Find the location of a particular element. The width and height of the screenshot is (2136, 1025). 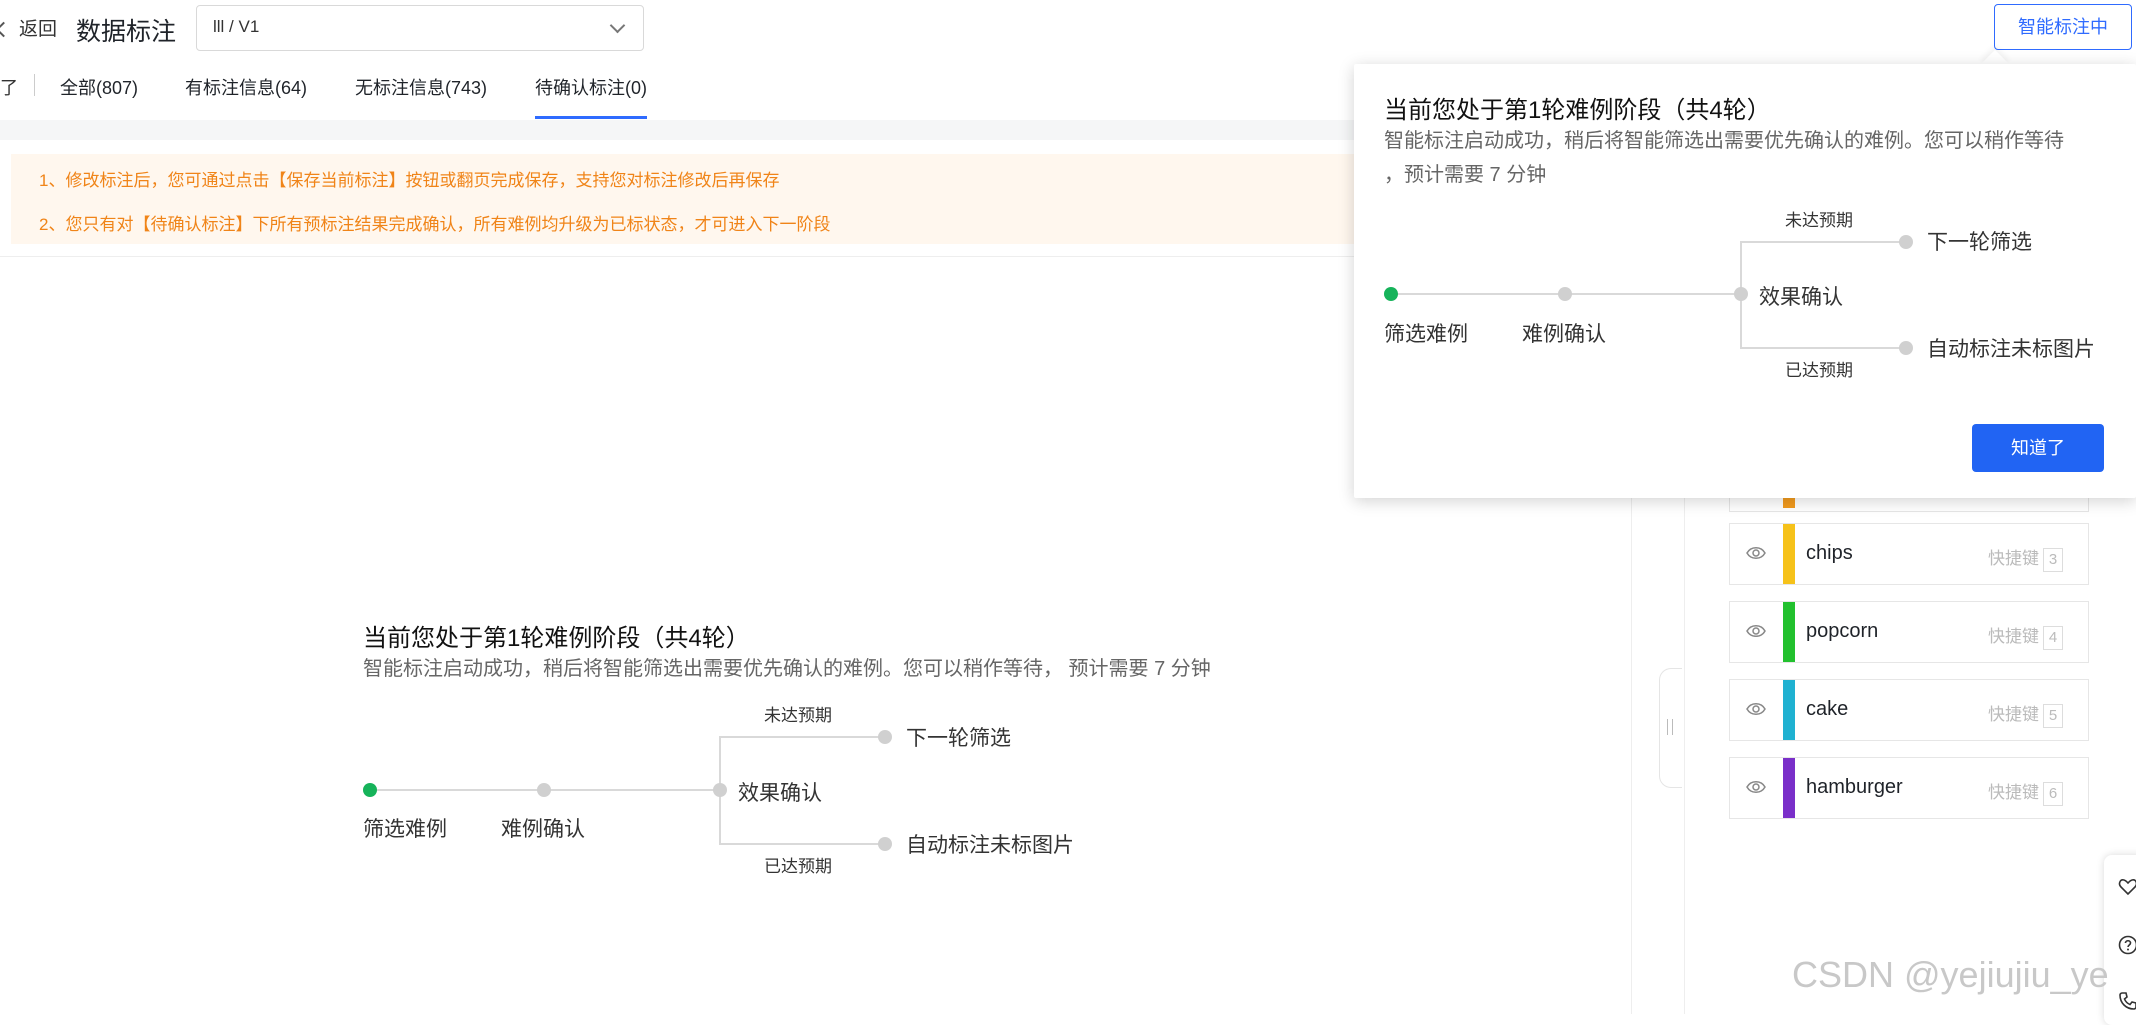

chevron-down-icon is located at coordinates (618, 26).